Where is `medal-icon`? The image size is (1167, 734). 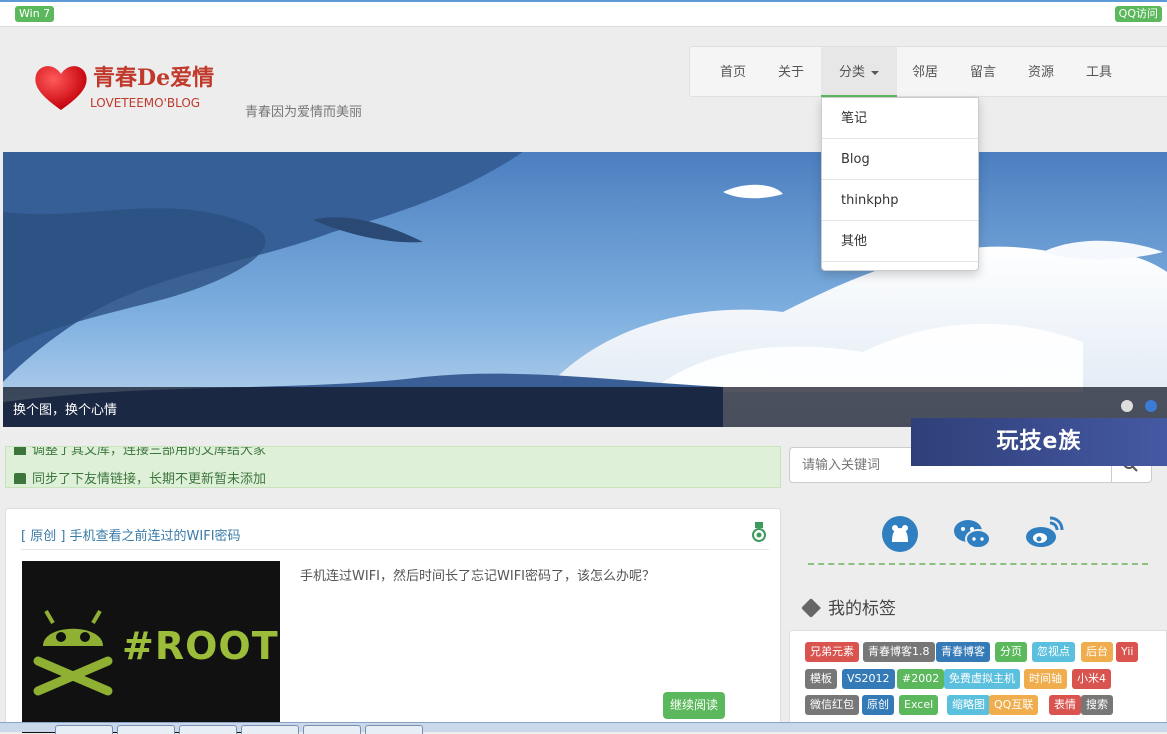
medal-icon is located at coordinates (759, 532).